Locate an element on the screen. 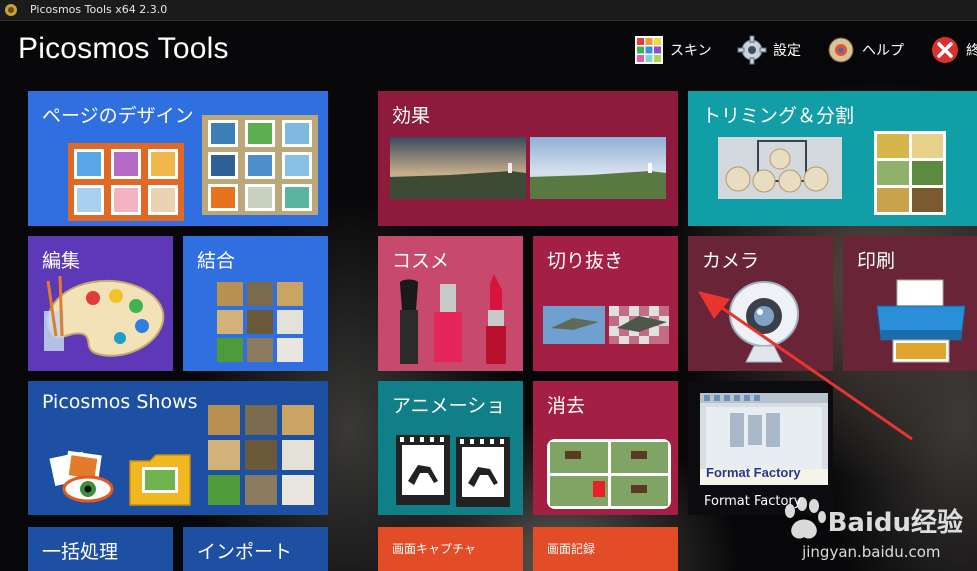 This screenshot has width=977, height=571. annotation-arrow is located at coordinates (805, 366).